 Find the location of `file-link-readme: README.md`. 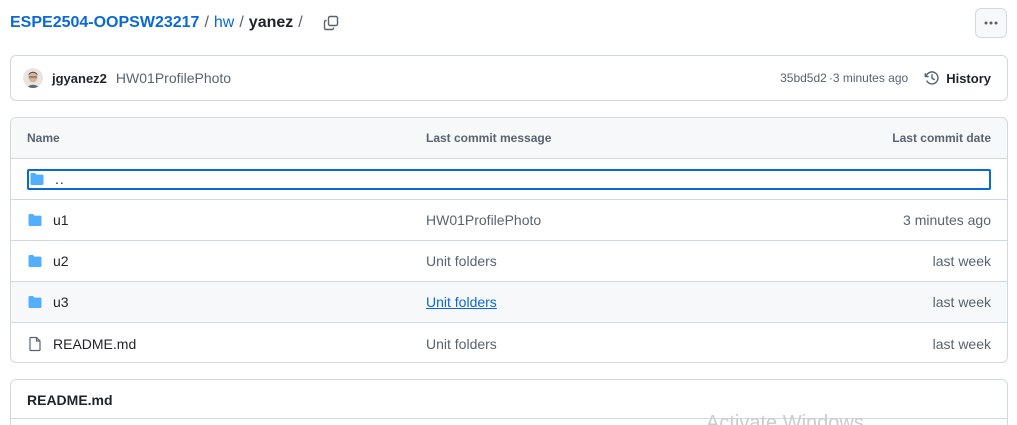

file-link-readme: README.md is located at coordinates (94, 344).